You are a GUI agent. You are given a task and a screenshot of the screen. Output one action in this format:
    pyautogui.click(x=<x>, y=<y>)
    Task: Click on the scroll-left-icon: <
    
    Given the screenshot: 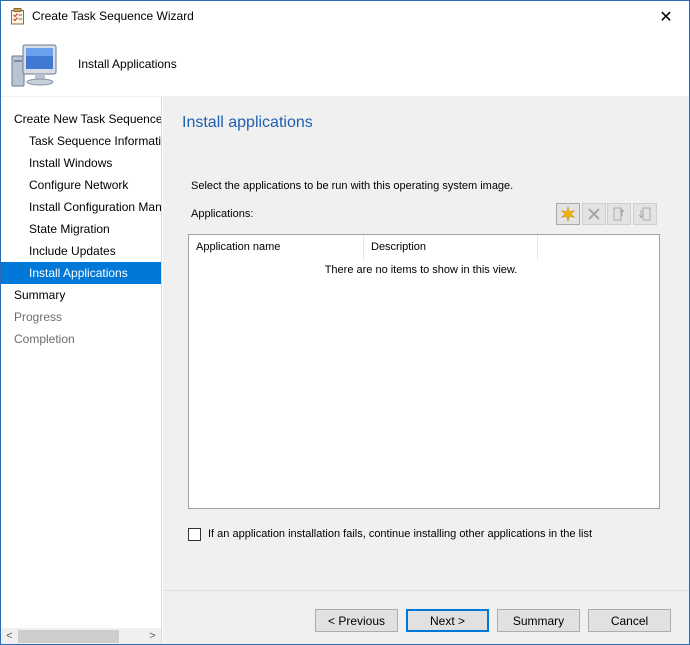 What is the action you would take?
    pyautogui.click(x=9, y=636)
    